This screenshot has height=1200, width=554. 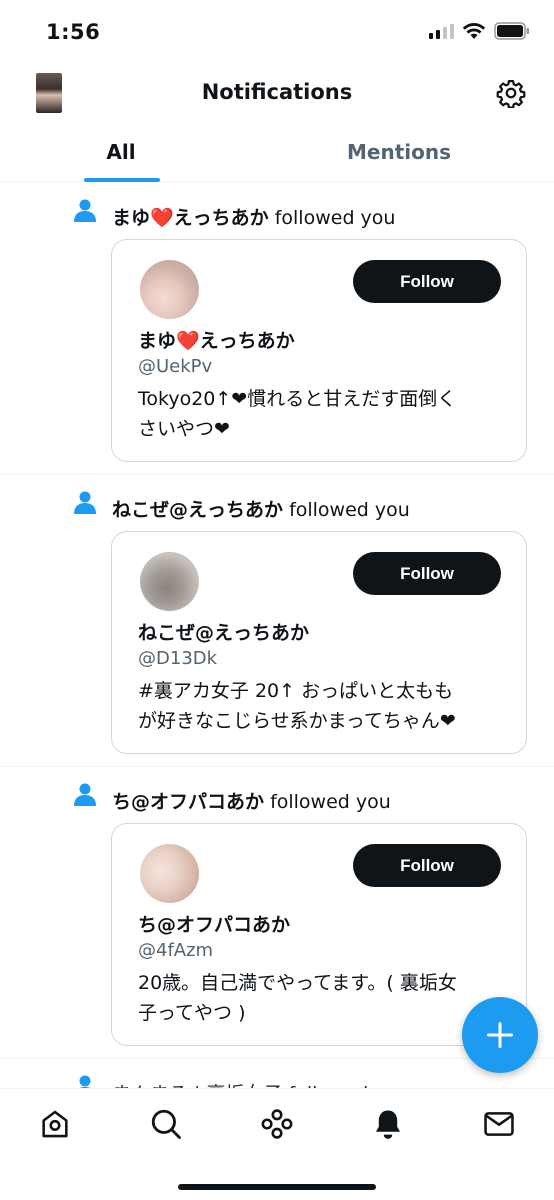 I want to click on status-icons, so click(x=479, y=31).